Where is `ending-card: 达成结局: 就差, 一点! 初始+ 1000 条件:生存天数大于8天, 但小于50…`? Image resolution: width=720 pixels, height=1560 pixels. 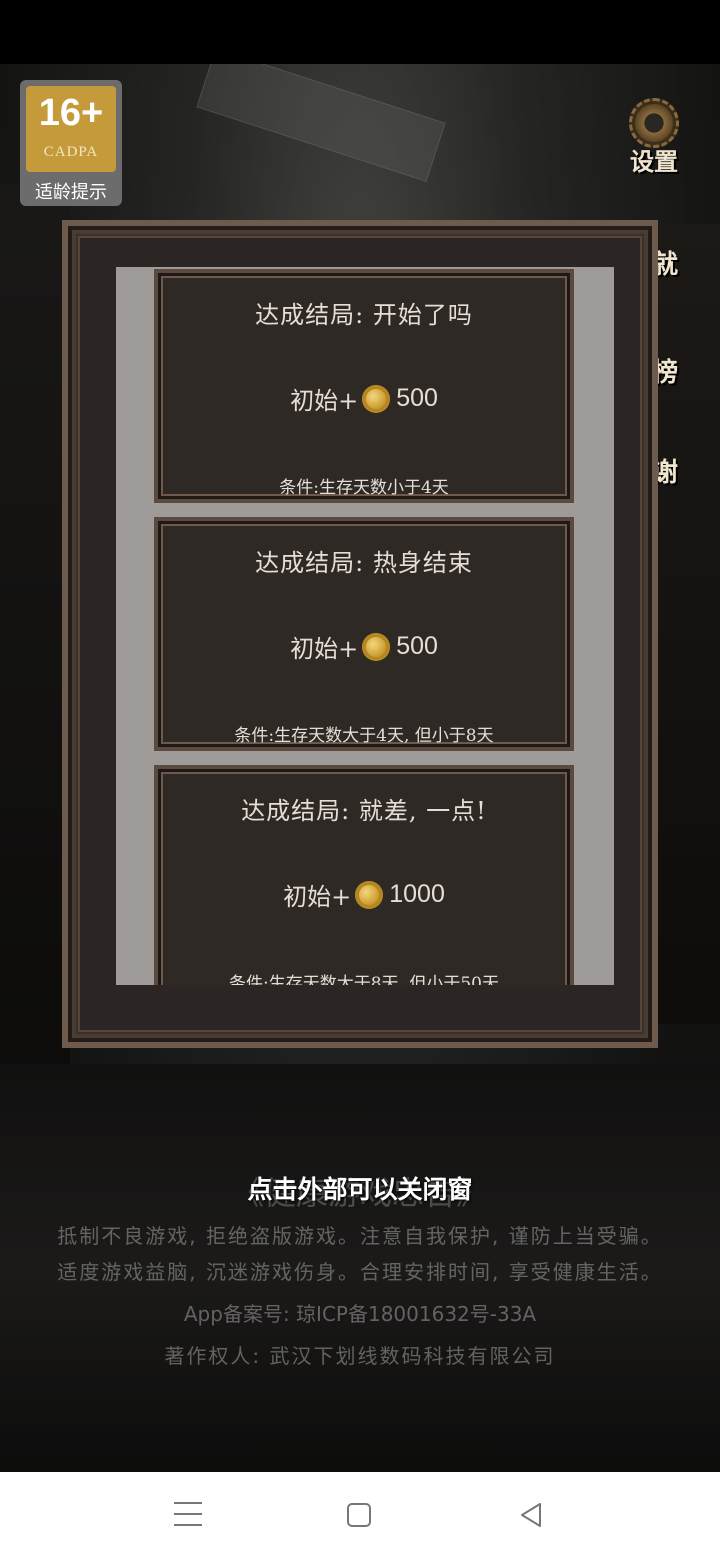 ending-card: 达成结局: 就差, 一点! 初始+ 1000 条件:生存天数大于8天, 但小于50… is located at coordinates (364, 875).